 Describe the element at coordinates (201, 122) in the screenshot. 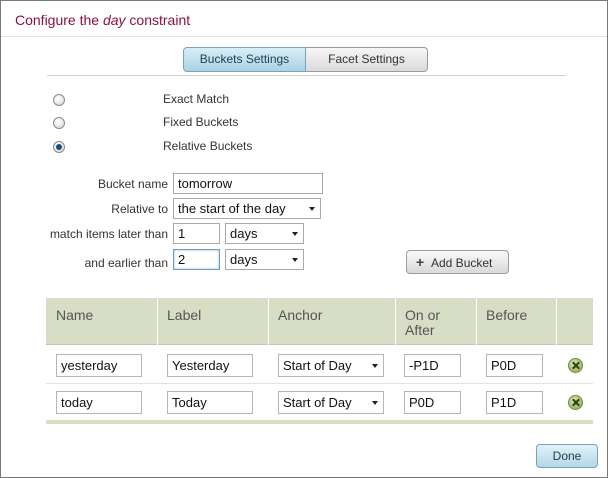

I see `radio-label: Fixed Buckets` at that location.